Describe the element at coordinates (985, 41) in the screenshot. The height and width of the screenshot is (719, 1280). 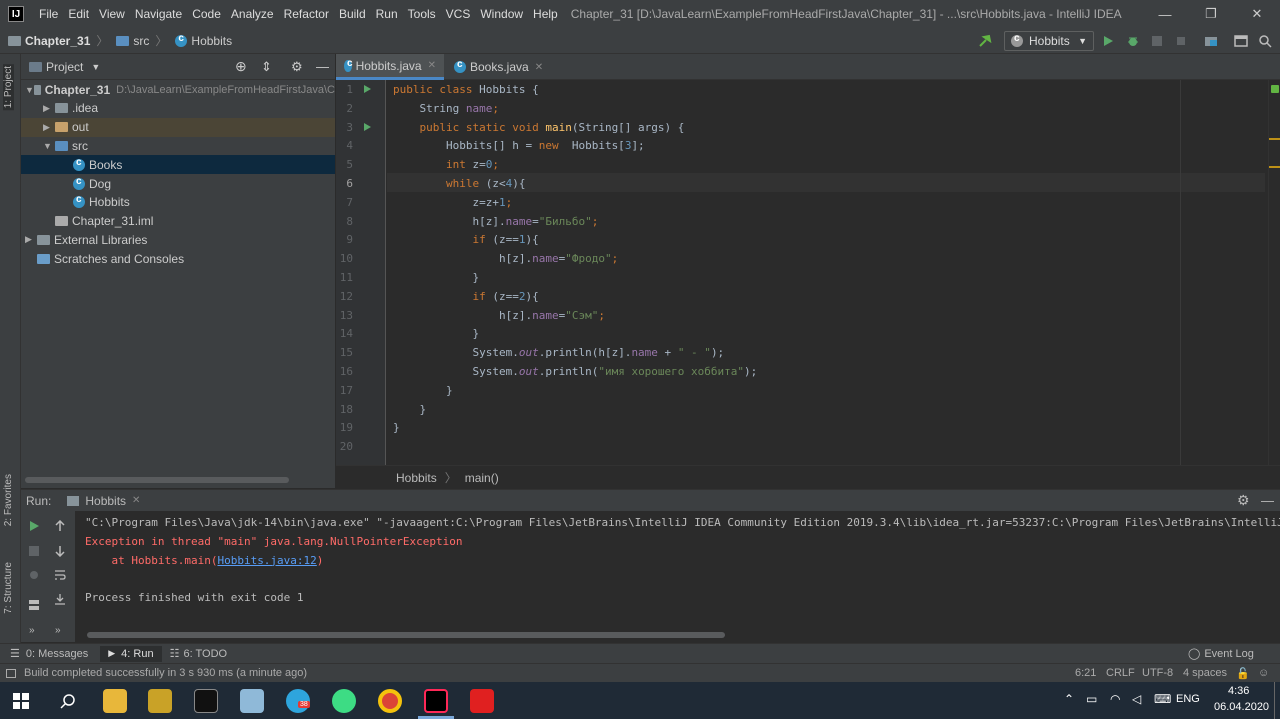
I see `build-hammer-icon` at that location.